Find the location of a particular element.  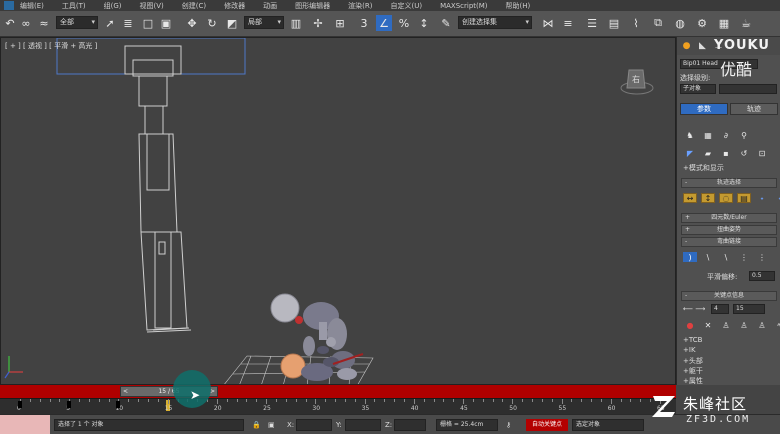

key-nav-arrows: ⟵ ⟶ is located at coordinates (694, 309).